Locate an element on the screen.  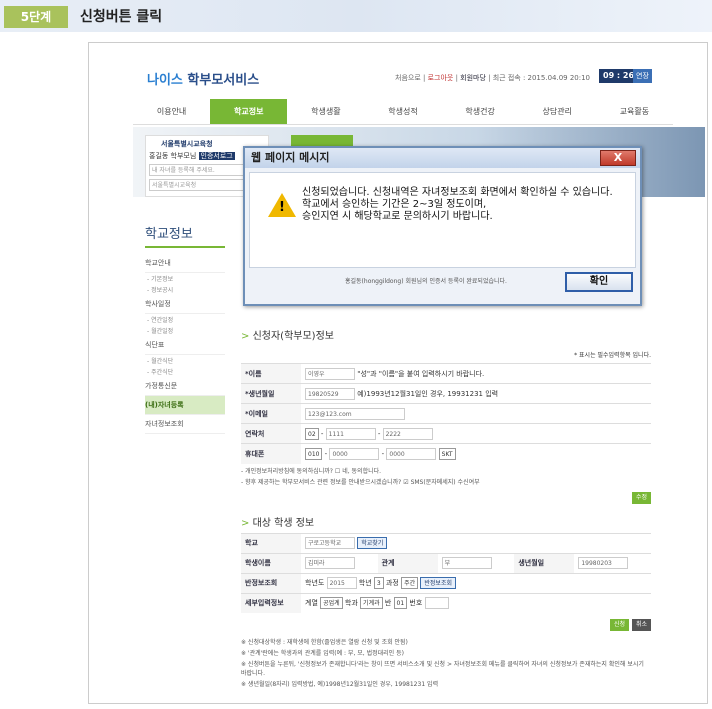
sidebar-item: 가정통신문 is located at coordinates (185, 386).